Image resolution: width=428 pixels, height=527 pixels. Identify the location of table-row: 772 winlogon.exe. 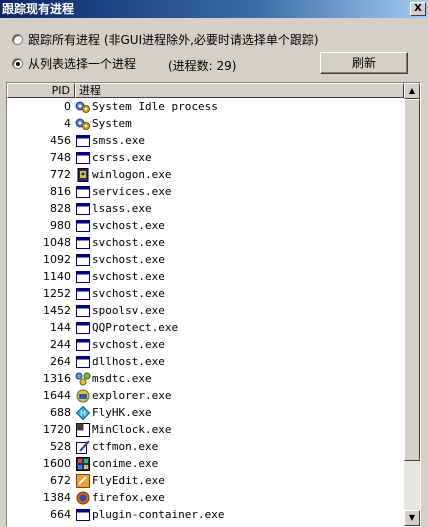
(205, 174).